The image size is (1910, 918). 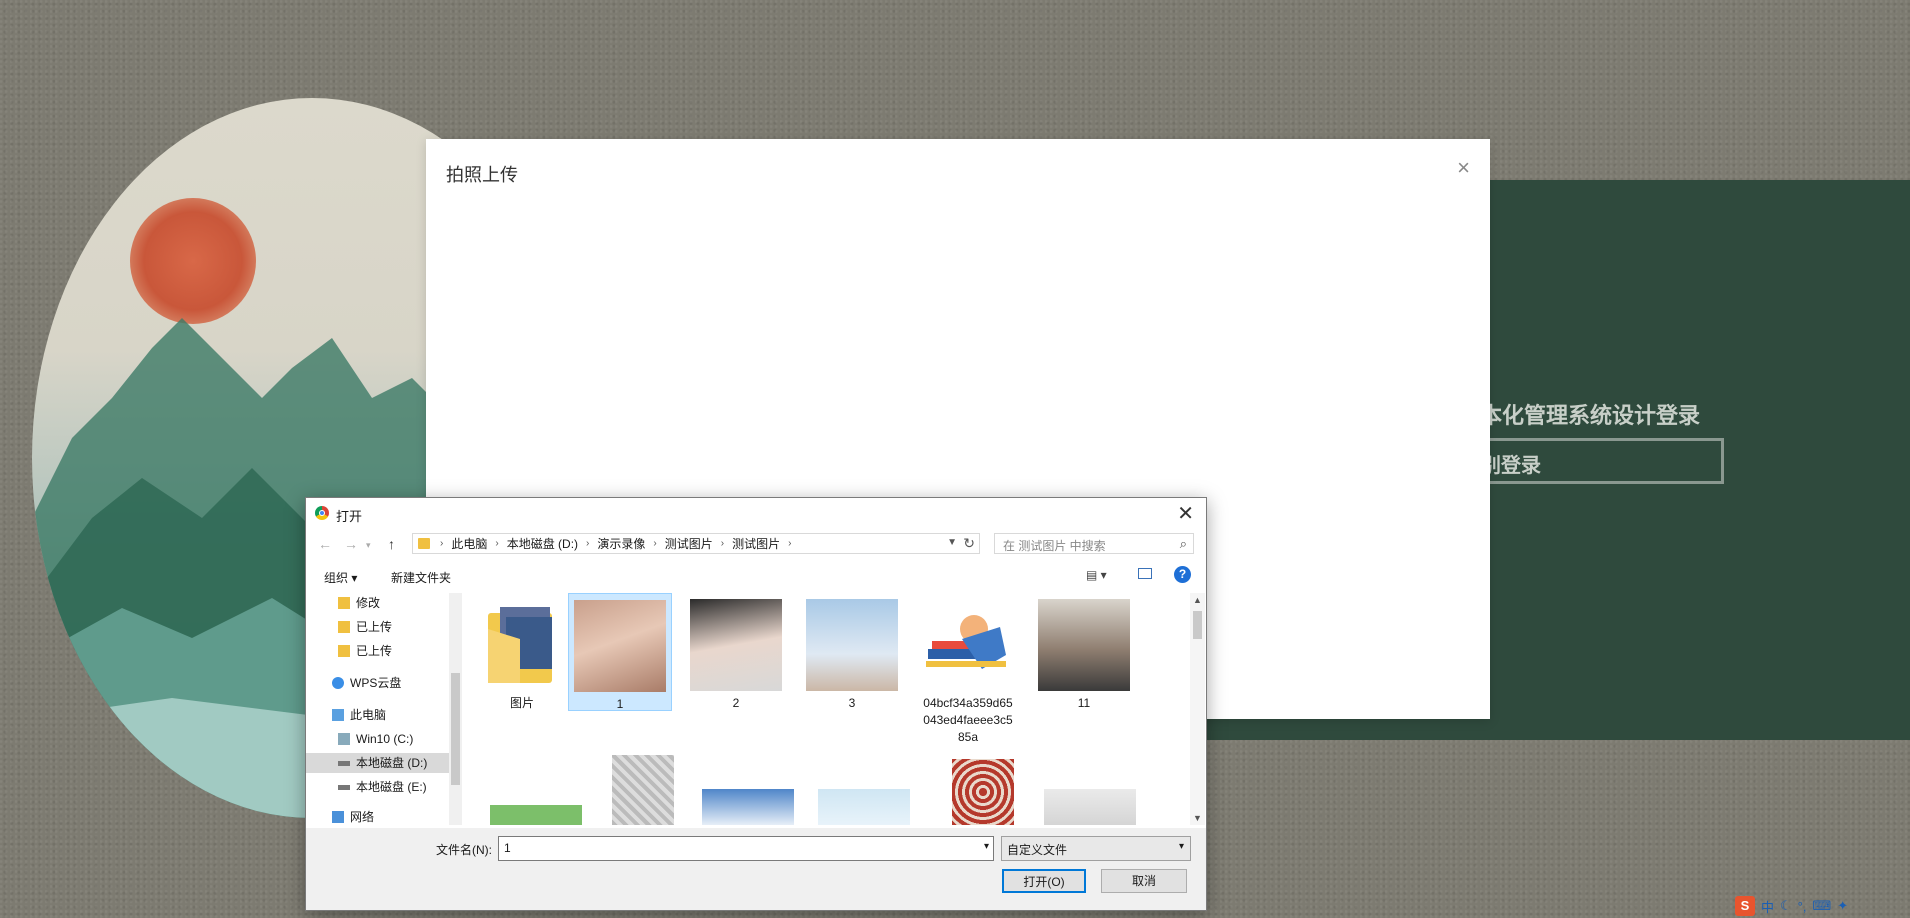 I want to click on open-button: 打开(O), so click(x=1044, y=881).